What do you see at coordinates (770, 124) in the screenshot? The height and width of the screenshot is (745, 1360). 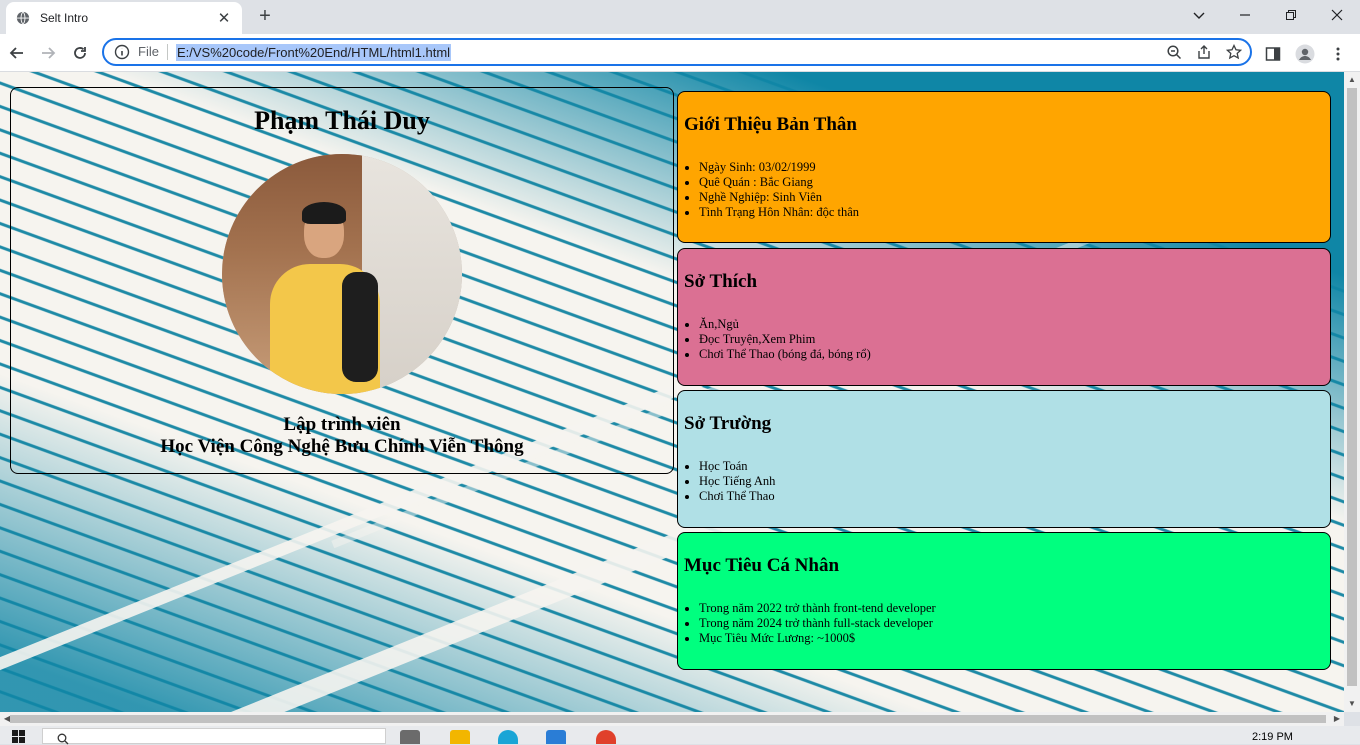 I see `section-title: Giới Thiệu Bản Thân` at bounding box center [770, 124].